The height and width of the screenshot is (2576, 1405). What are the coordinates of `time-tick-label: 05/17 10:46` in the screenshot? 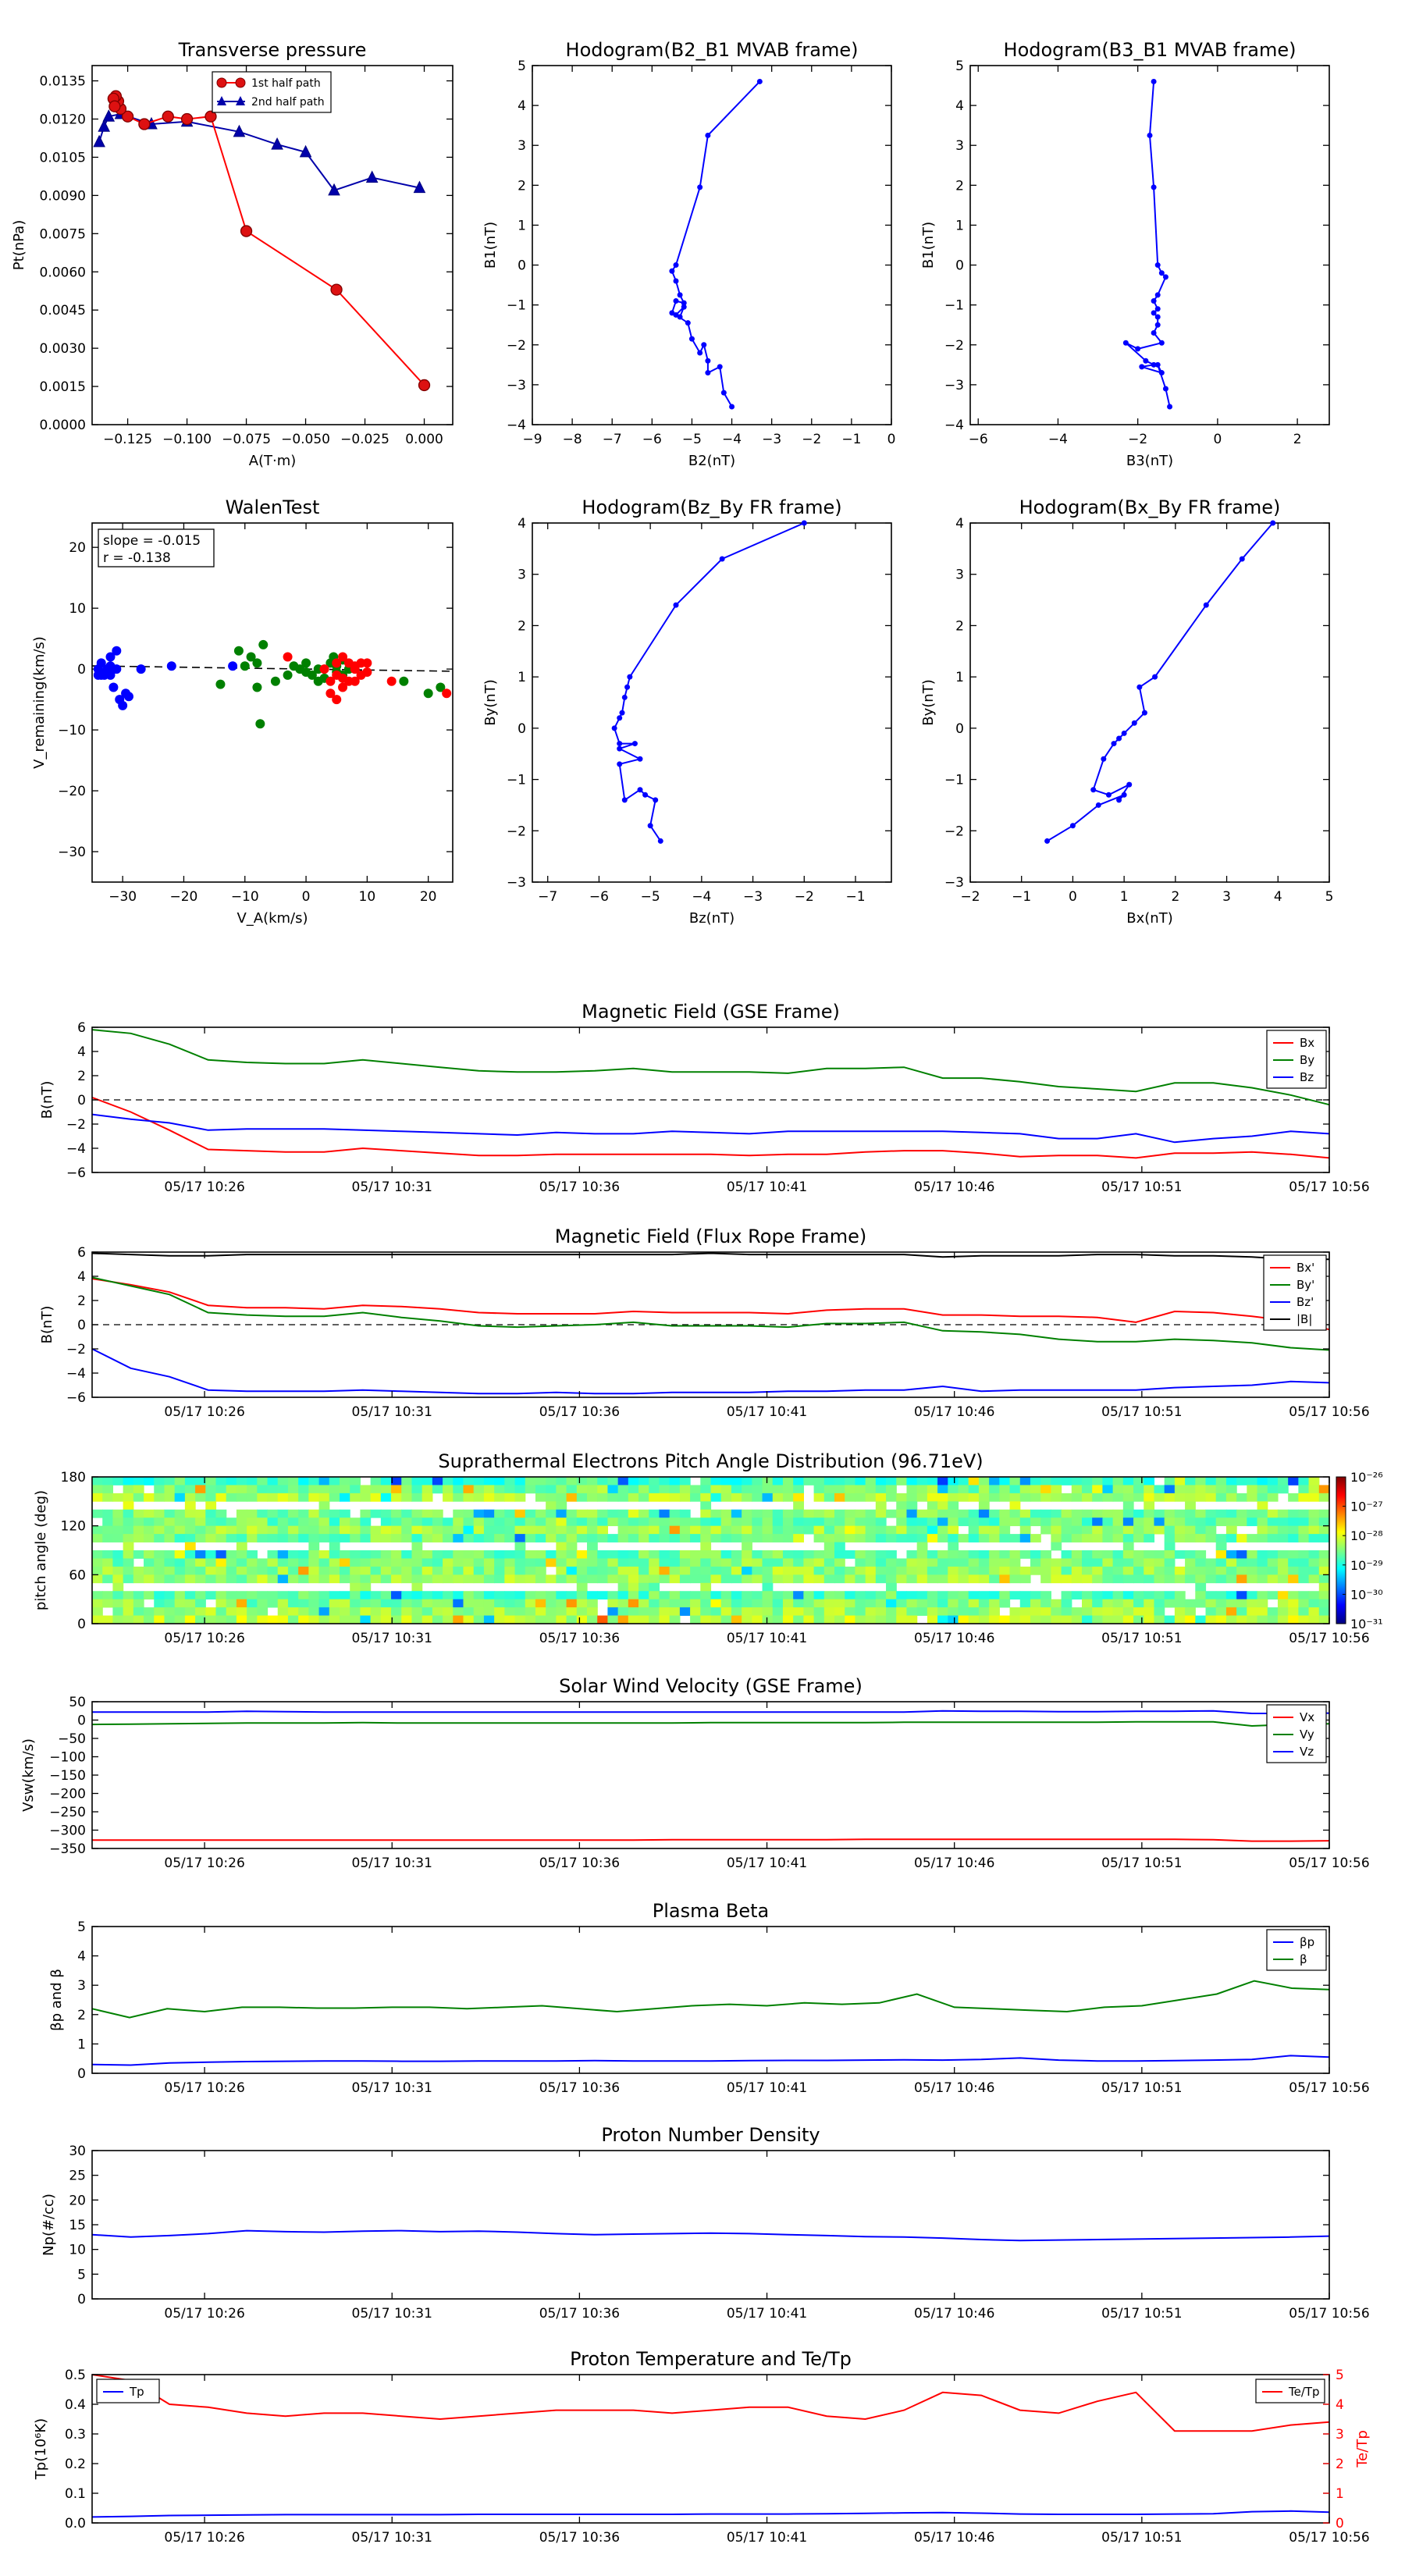 It's located at (954, 1638).